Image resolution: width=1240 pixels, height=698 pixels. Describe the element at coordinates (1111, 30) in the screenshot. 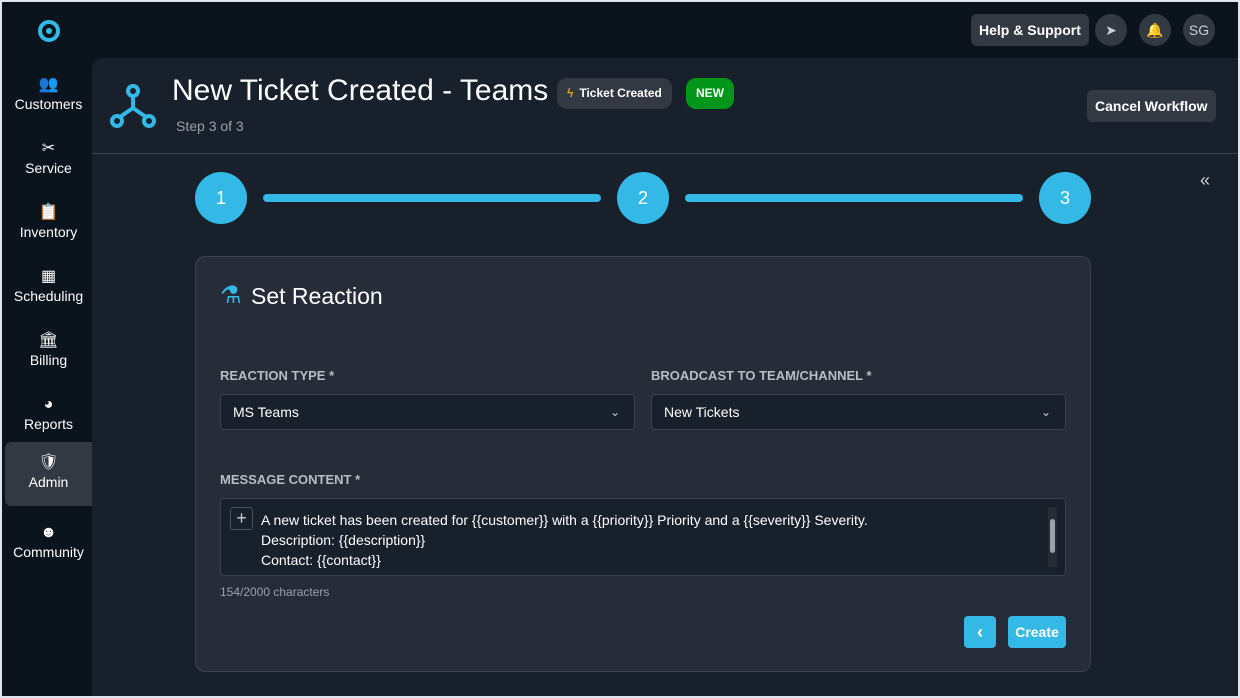

I see `send-icon: ➤` at that location.